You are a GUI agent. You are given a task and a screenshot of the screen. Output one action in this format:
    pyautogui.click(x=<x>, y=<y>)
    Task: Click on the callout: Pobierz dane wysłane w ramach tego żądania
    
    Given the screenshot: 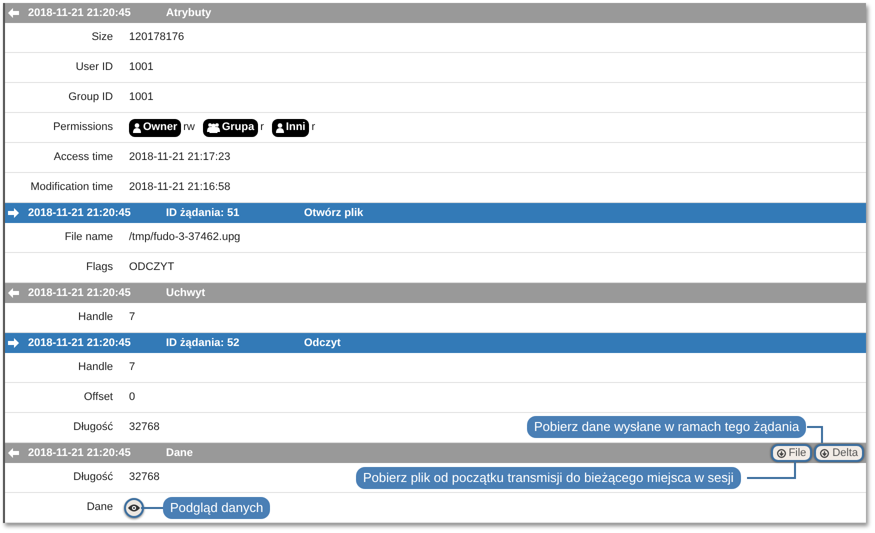 What is the action you would take?
    pyautogui.click(x=666, y=427)
    